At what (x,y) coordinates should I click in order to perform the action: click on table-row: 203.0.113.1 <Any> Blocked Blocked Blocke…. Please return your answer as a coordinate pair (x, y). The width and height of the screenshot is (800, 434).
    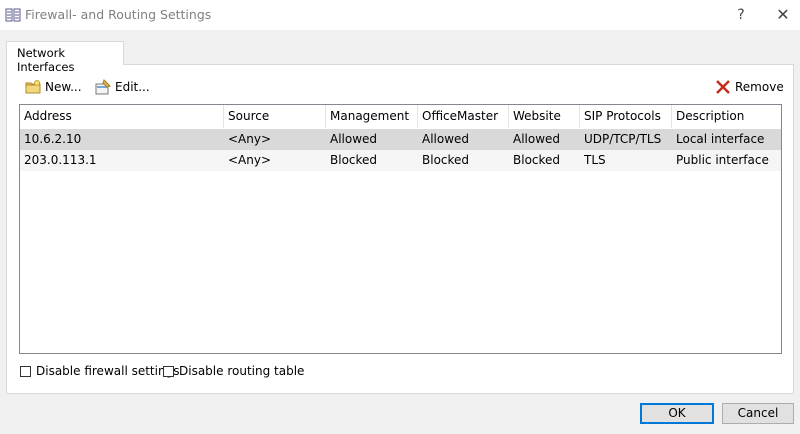
    Looking at the image, I should click on (400, 160).